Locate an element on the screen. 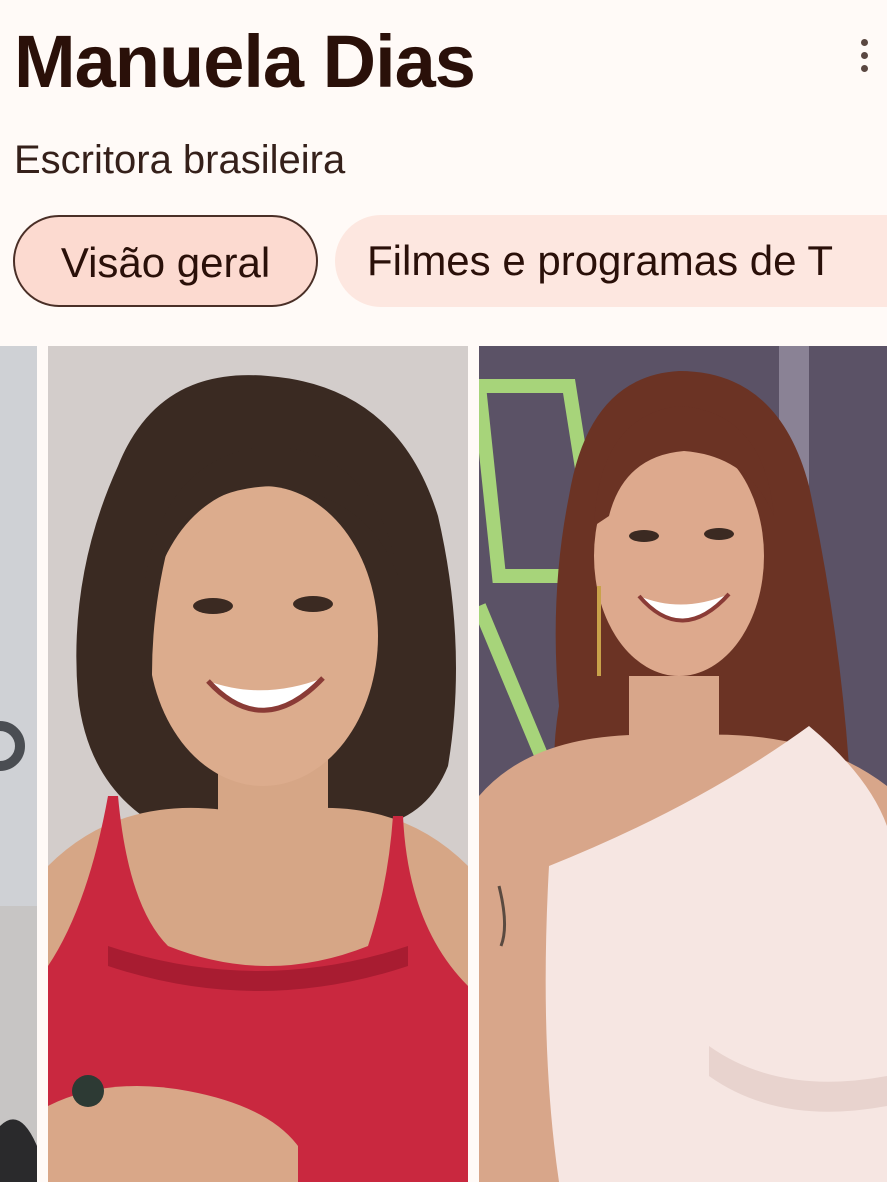 This screenshot has width=887, height=1182. entity-subtitle: Escritora brasileira is located at coordinates (180, 160).